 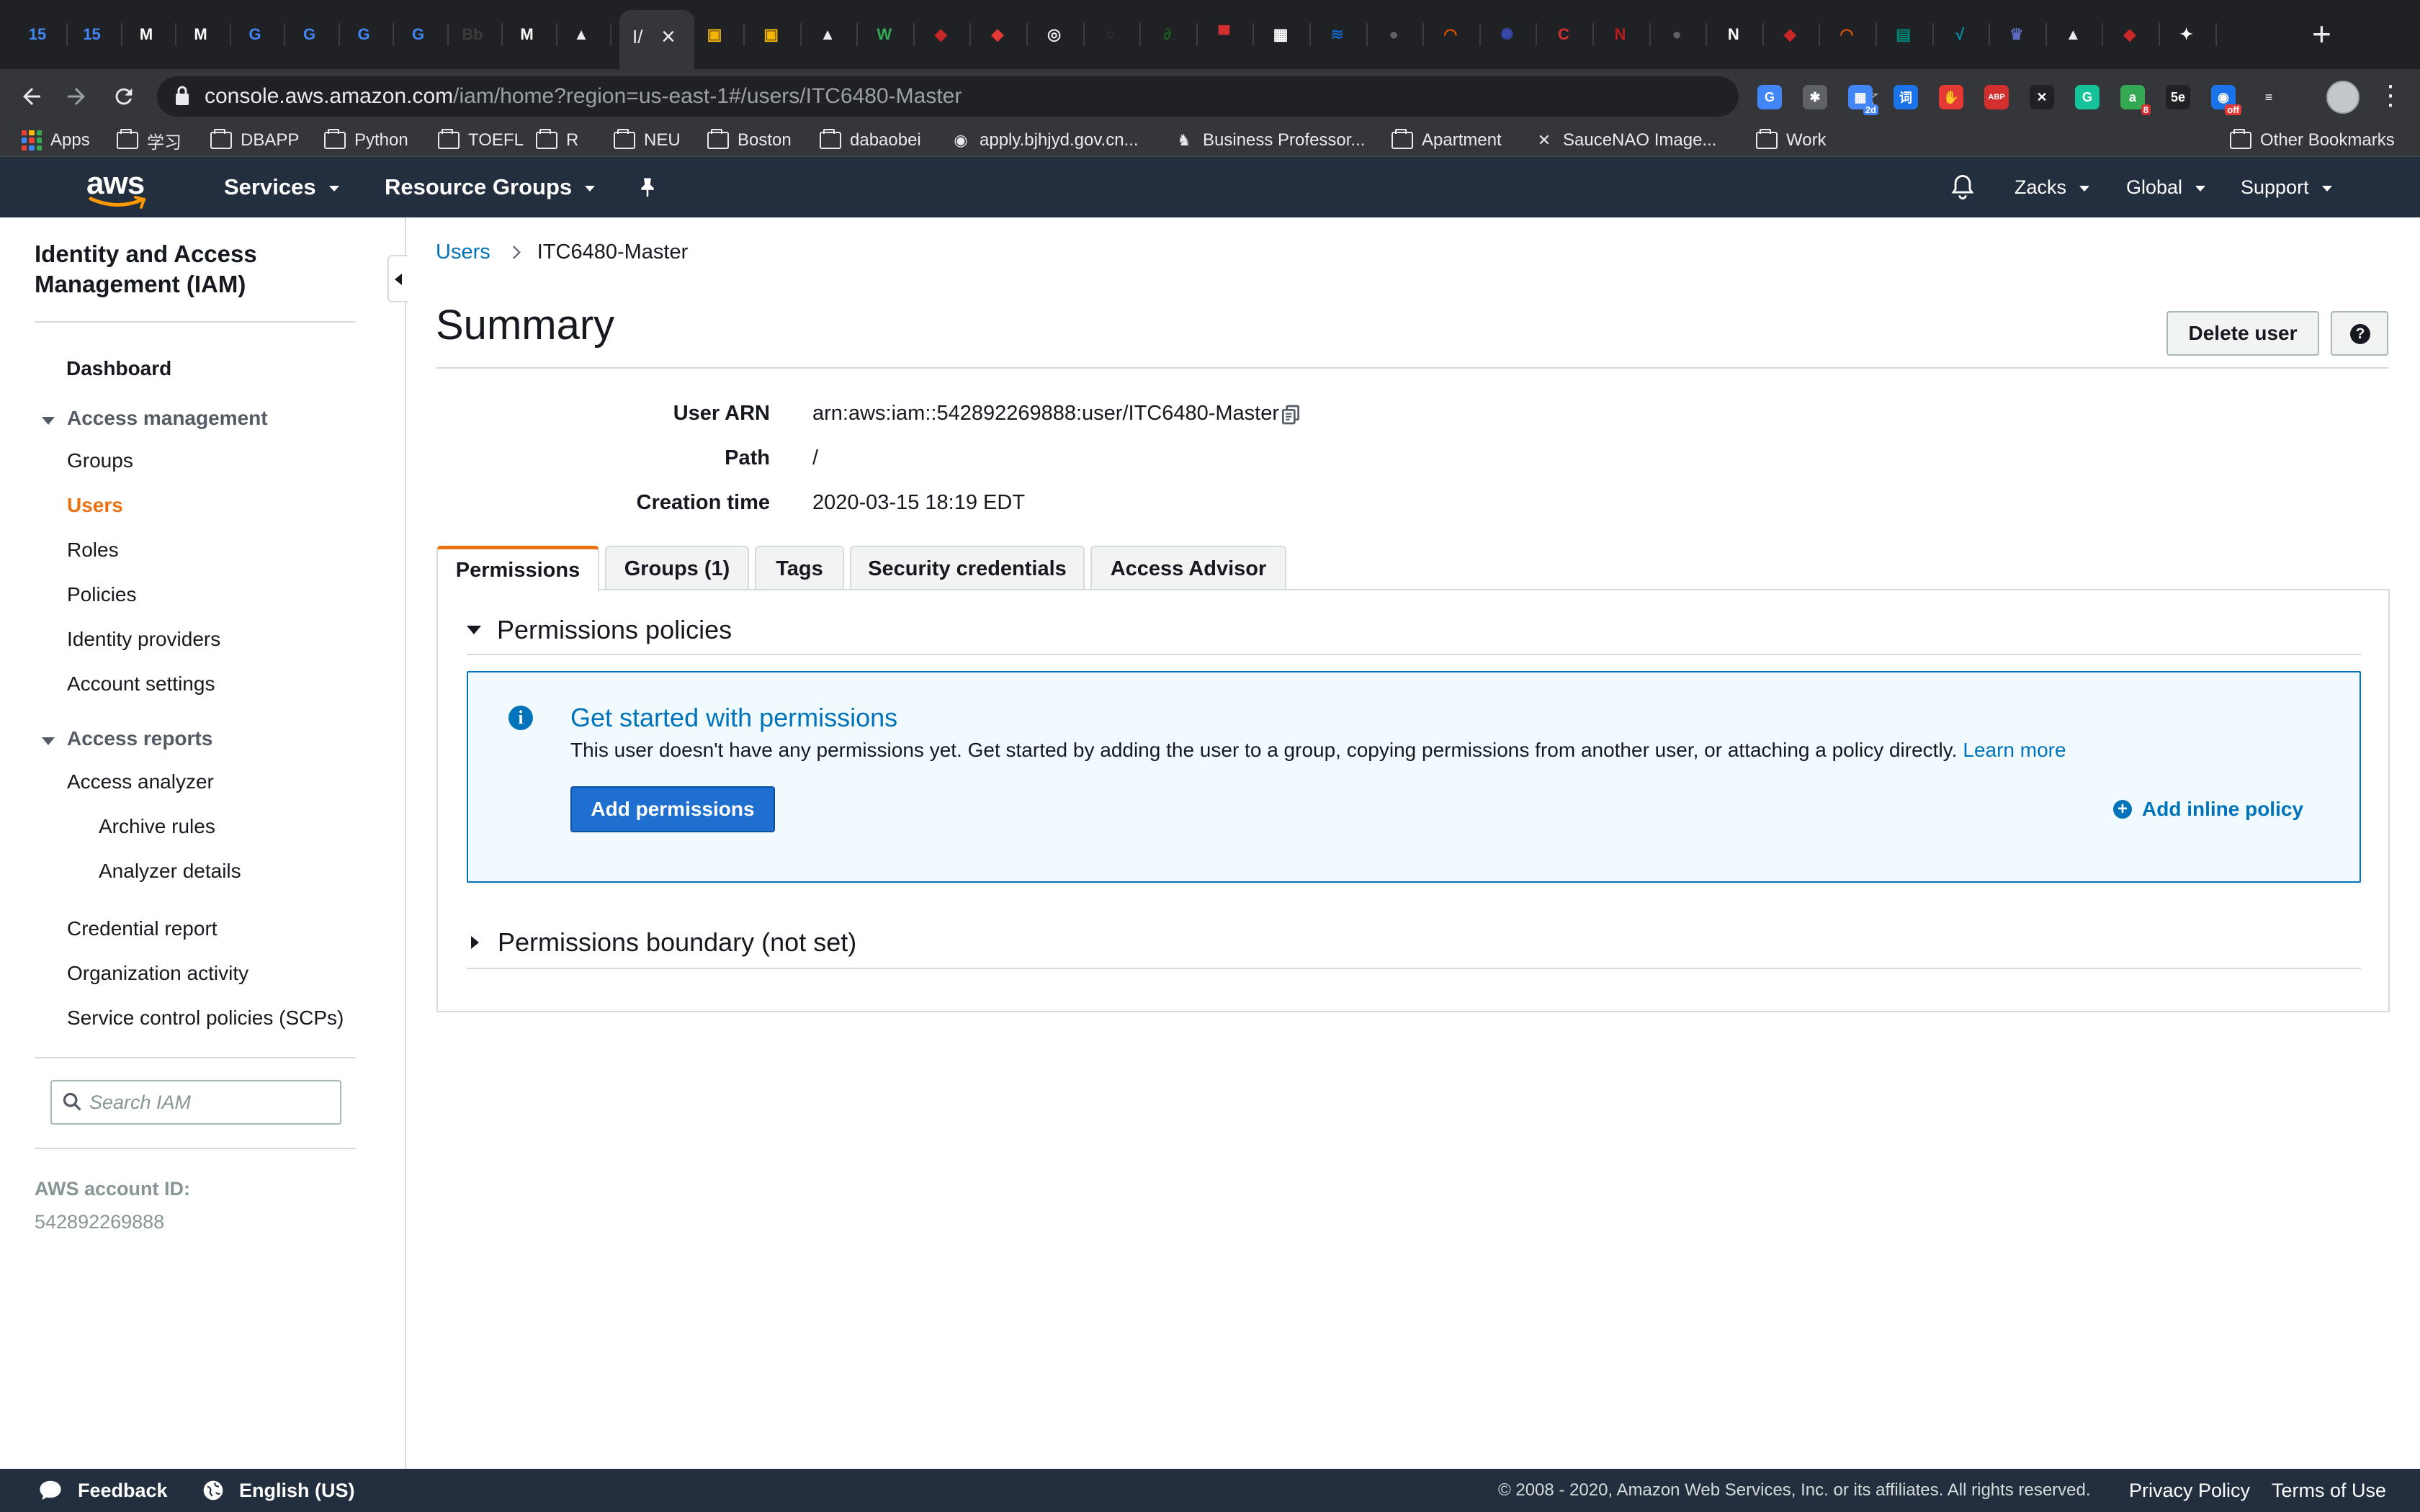 I want to click on close-tab-icon: ×, so click(x=668, y=37).